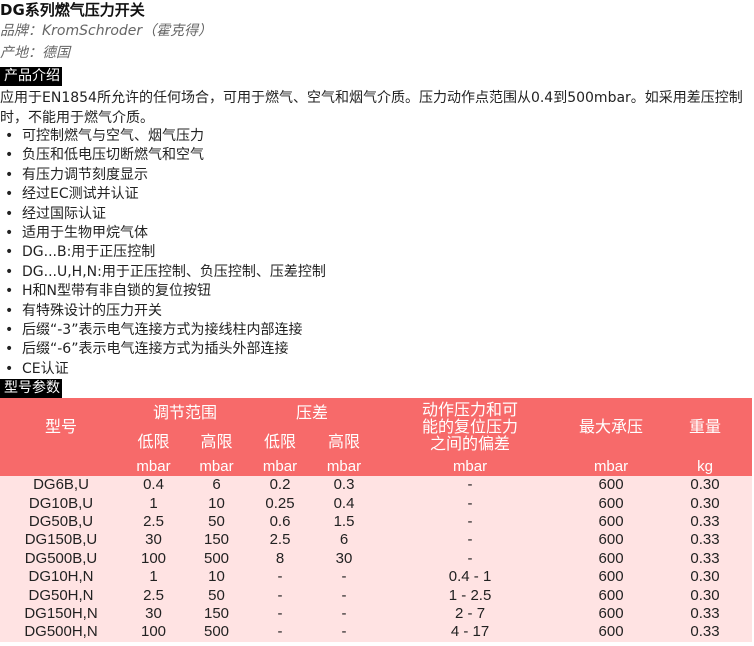 Image resolution: width=754 pixels, height=646 pixels. What do you see at coordinates (376, 595) in the screenshot?
I see `table-row: DG50H,N 2.5 50- -1 - 2.5 600 0.30` at bounding box center [376, 595].